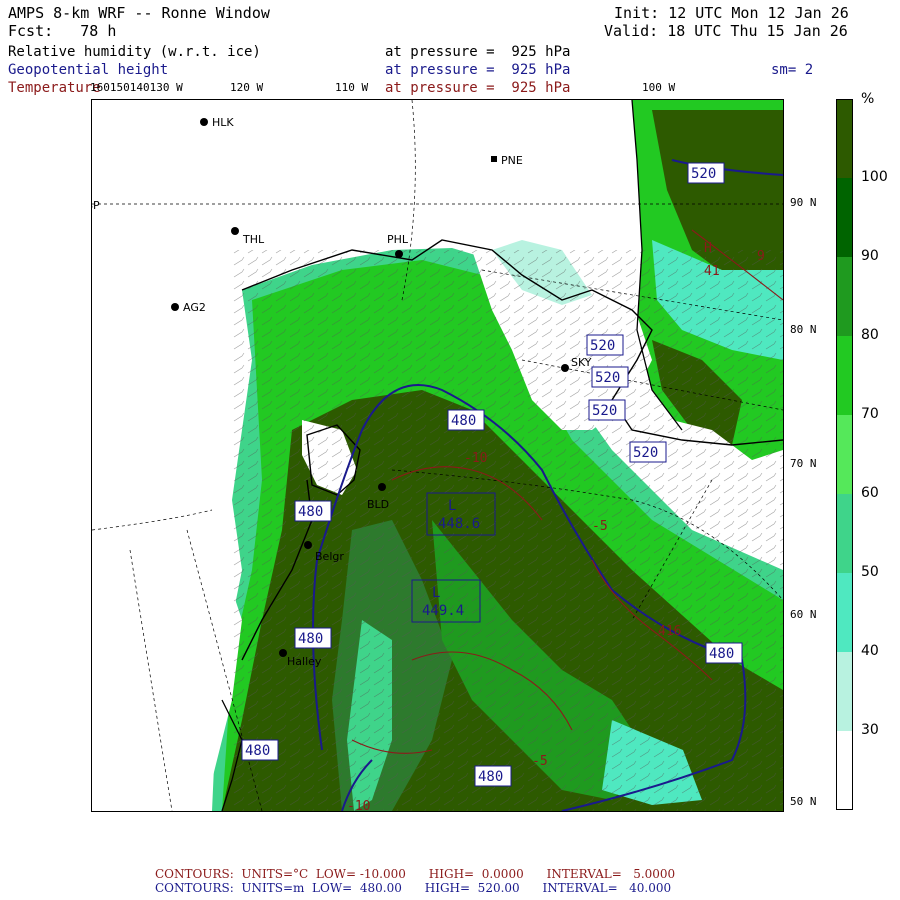  Describe the element at coordinates (62, 31) in the screenshot. I see `forecast-hour: Fcst: 78 h` at that location.